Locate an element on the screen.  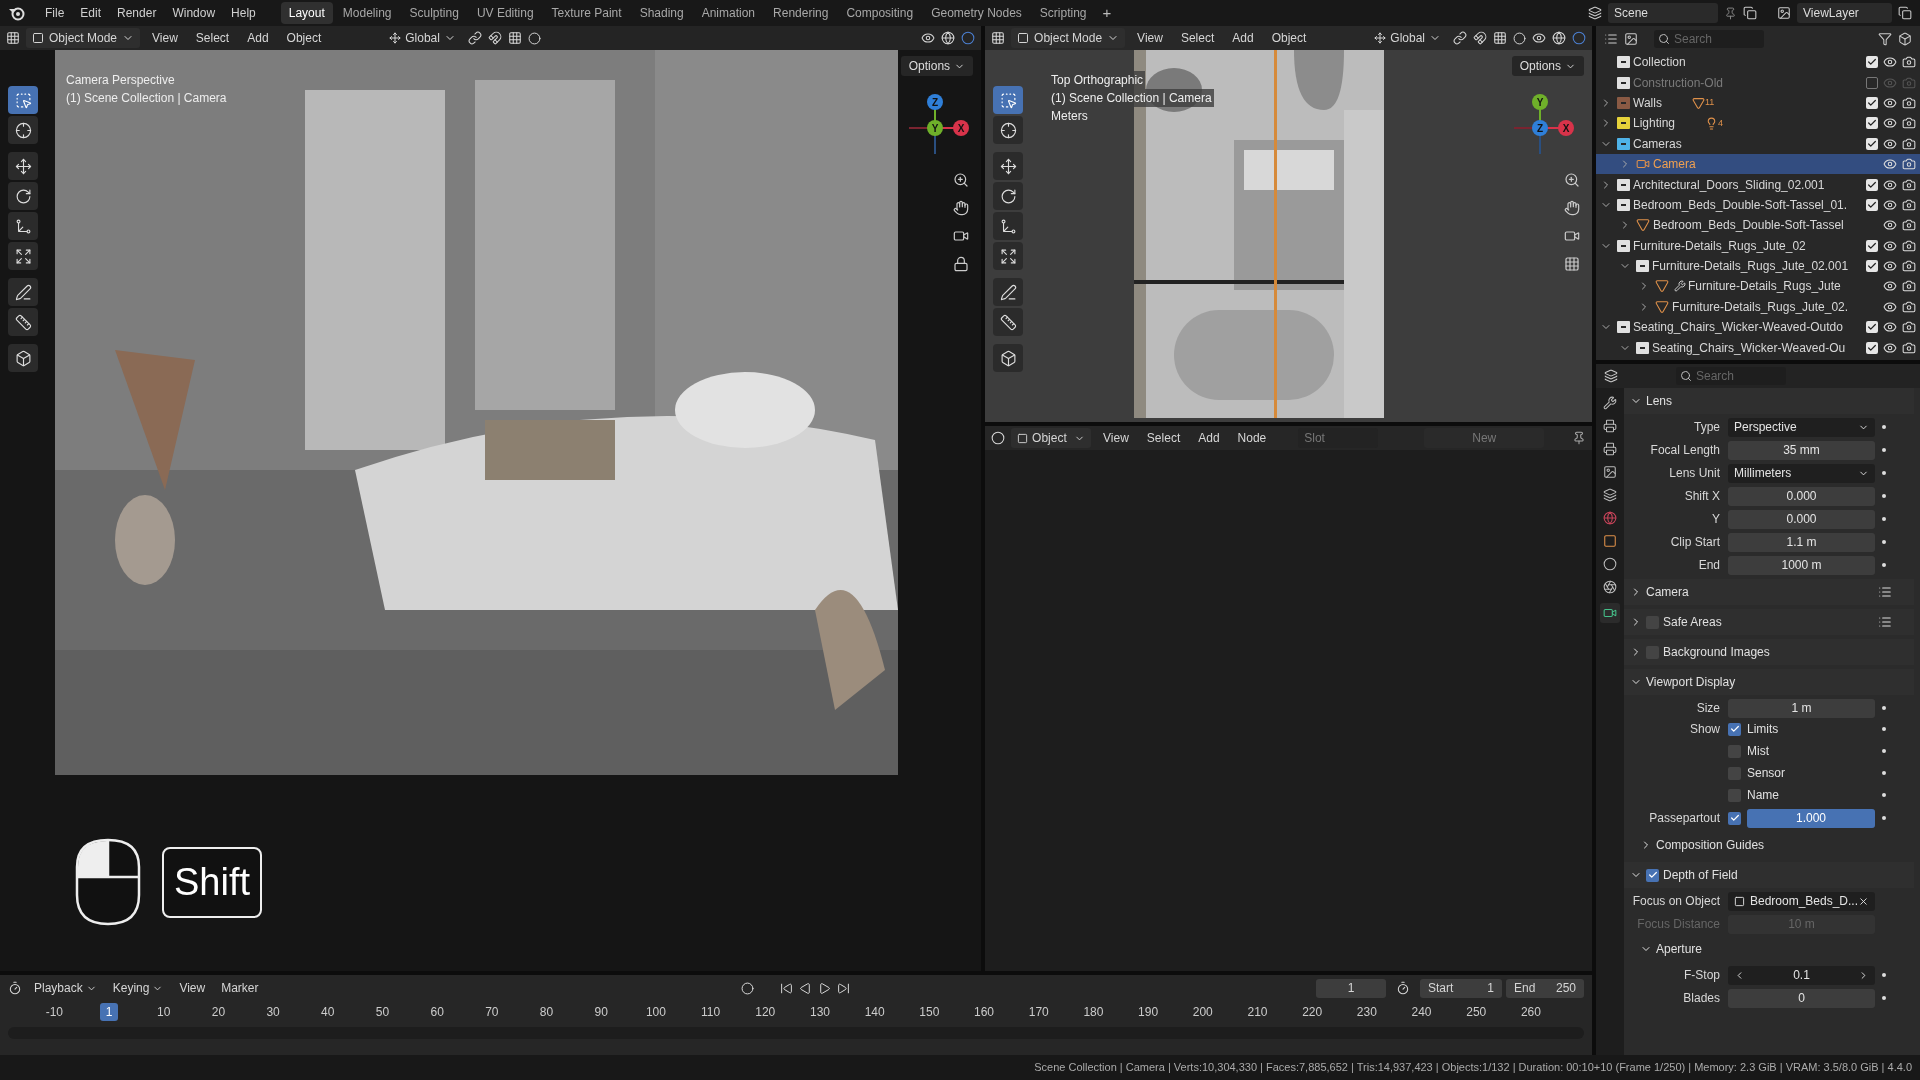
dropdown: Millimeters is located at coordinates (1801, 473).